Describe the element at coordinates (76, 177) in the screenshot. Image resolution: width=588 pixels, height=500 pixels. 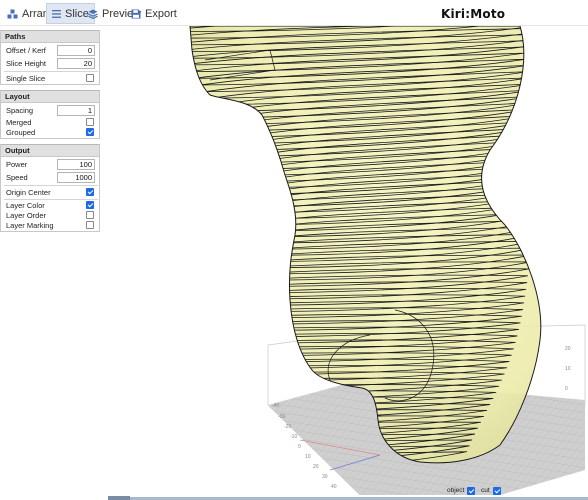
I see `speed-input: 1000` at that location.